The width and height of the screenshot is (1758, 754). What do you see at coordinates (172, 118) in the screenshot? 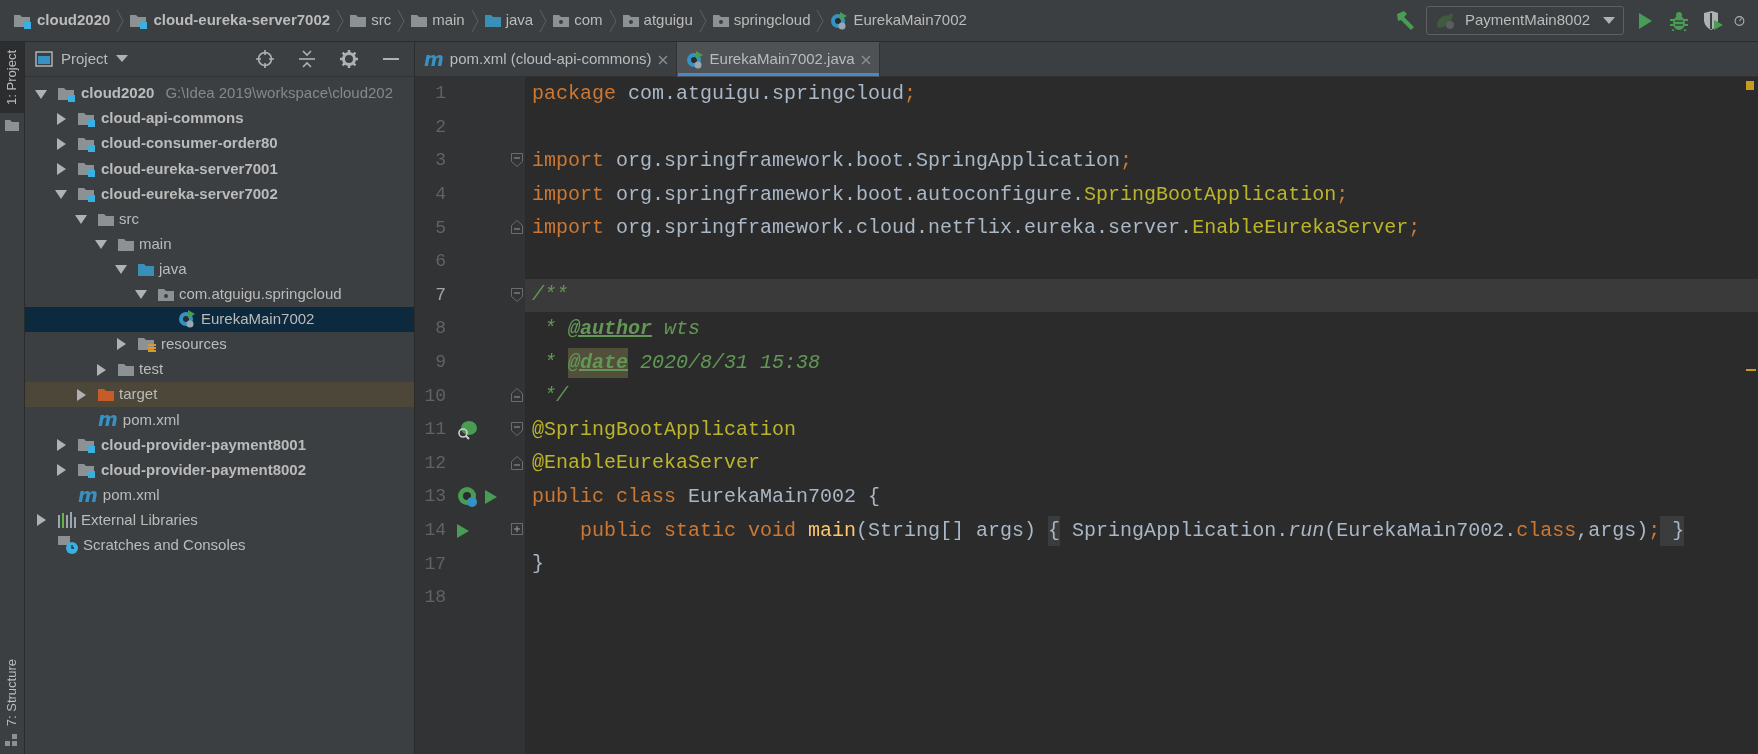
I see `tree-item: cloud-api-commons` at bounding box center [172, 118].